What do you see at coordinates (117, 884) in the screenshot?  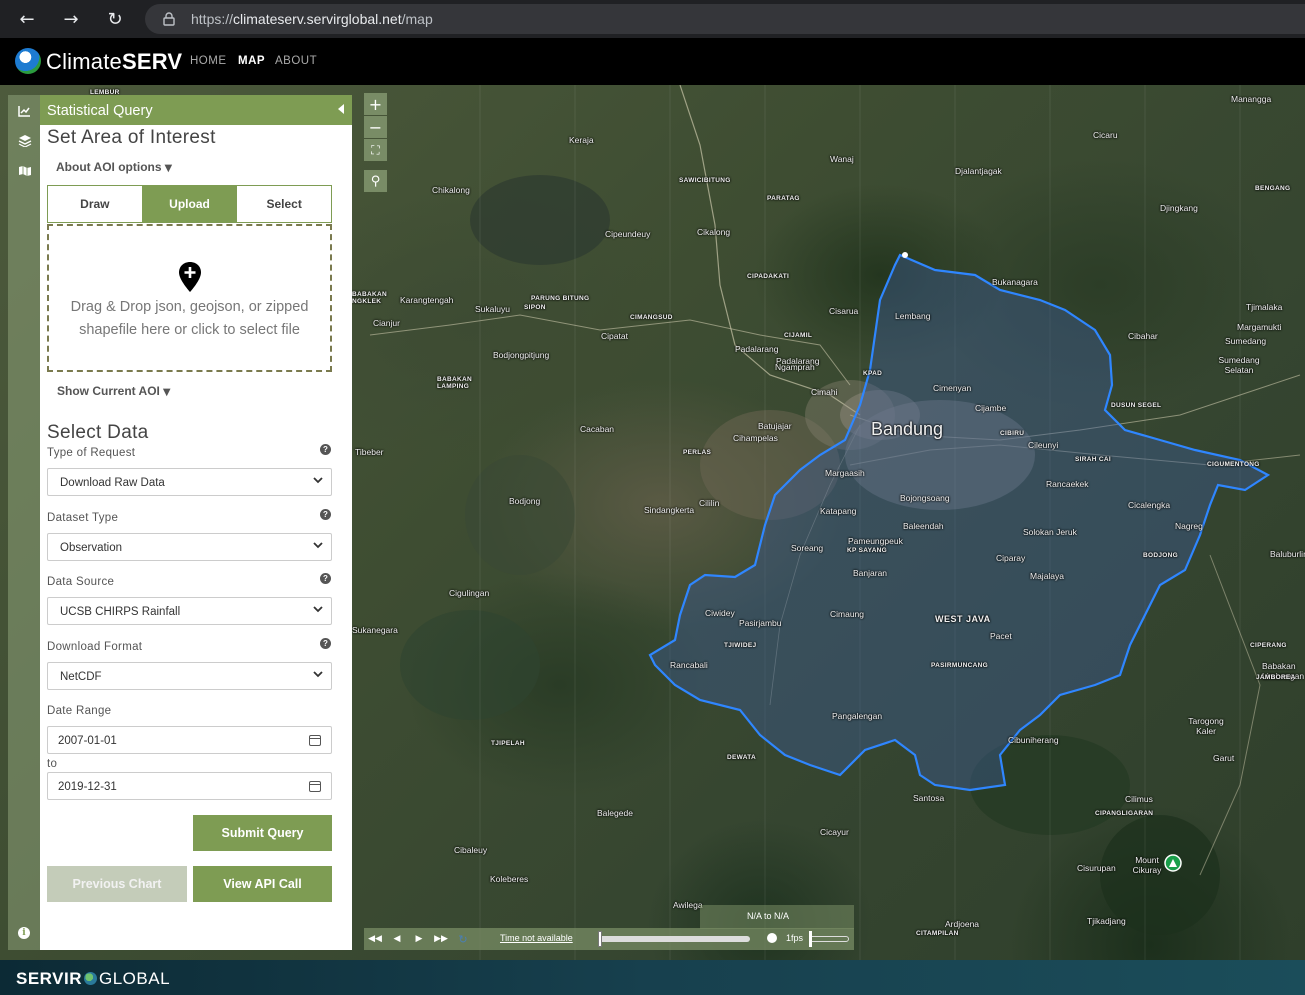 I see `previous-chart-button: Previous Chart` at bounding box center [117, 884].